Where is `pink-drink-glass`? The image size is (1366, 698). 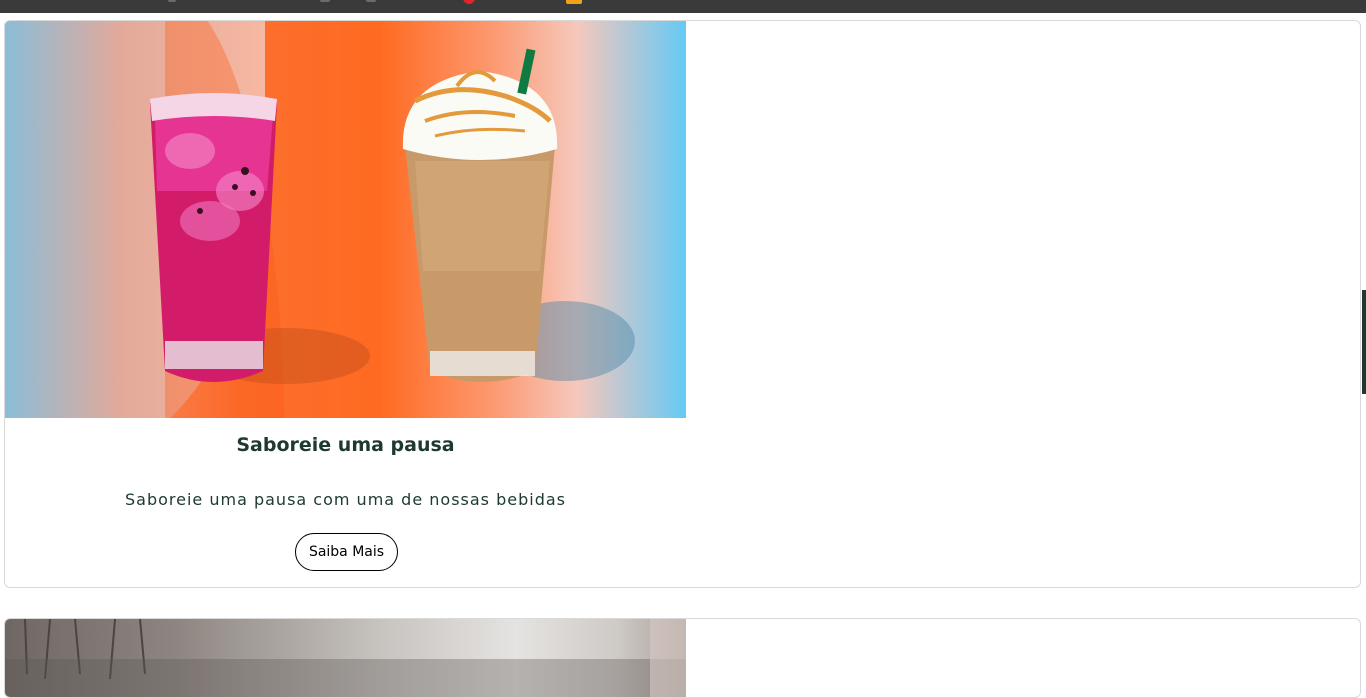
pink-drink-glass is located at coordinates (213, 237).